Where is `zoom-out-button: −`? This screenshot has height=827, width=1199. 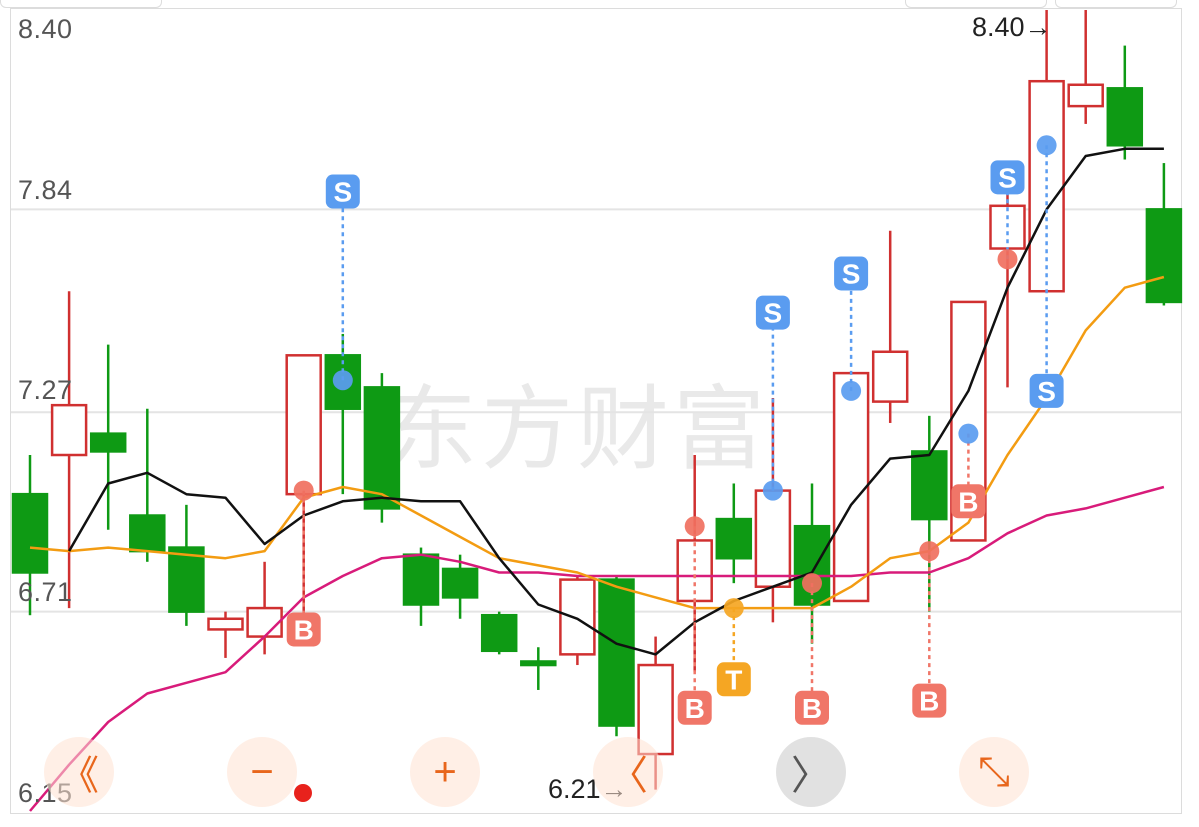 zoom-out-button: − is located at coordinates (262, 772).